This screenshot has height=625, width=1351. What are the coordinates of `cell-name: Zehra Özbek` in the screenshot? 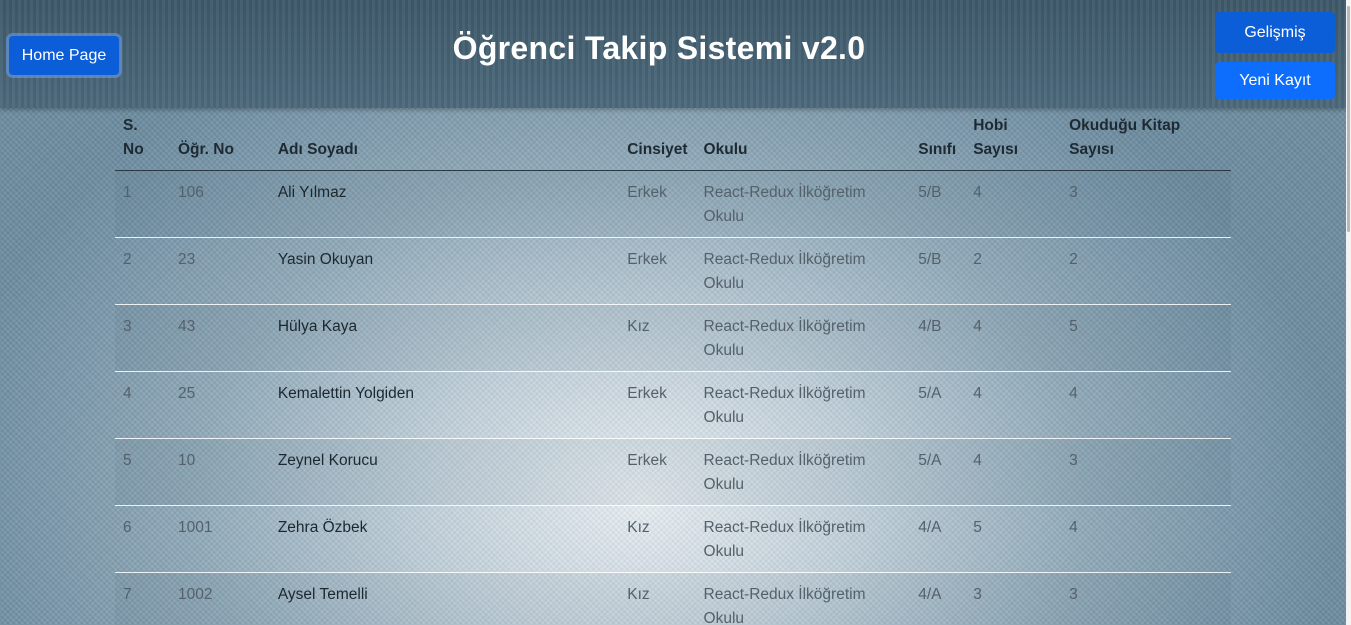 It's located at (444, 539).